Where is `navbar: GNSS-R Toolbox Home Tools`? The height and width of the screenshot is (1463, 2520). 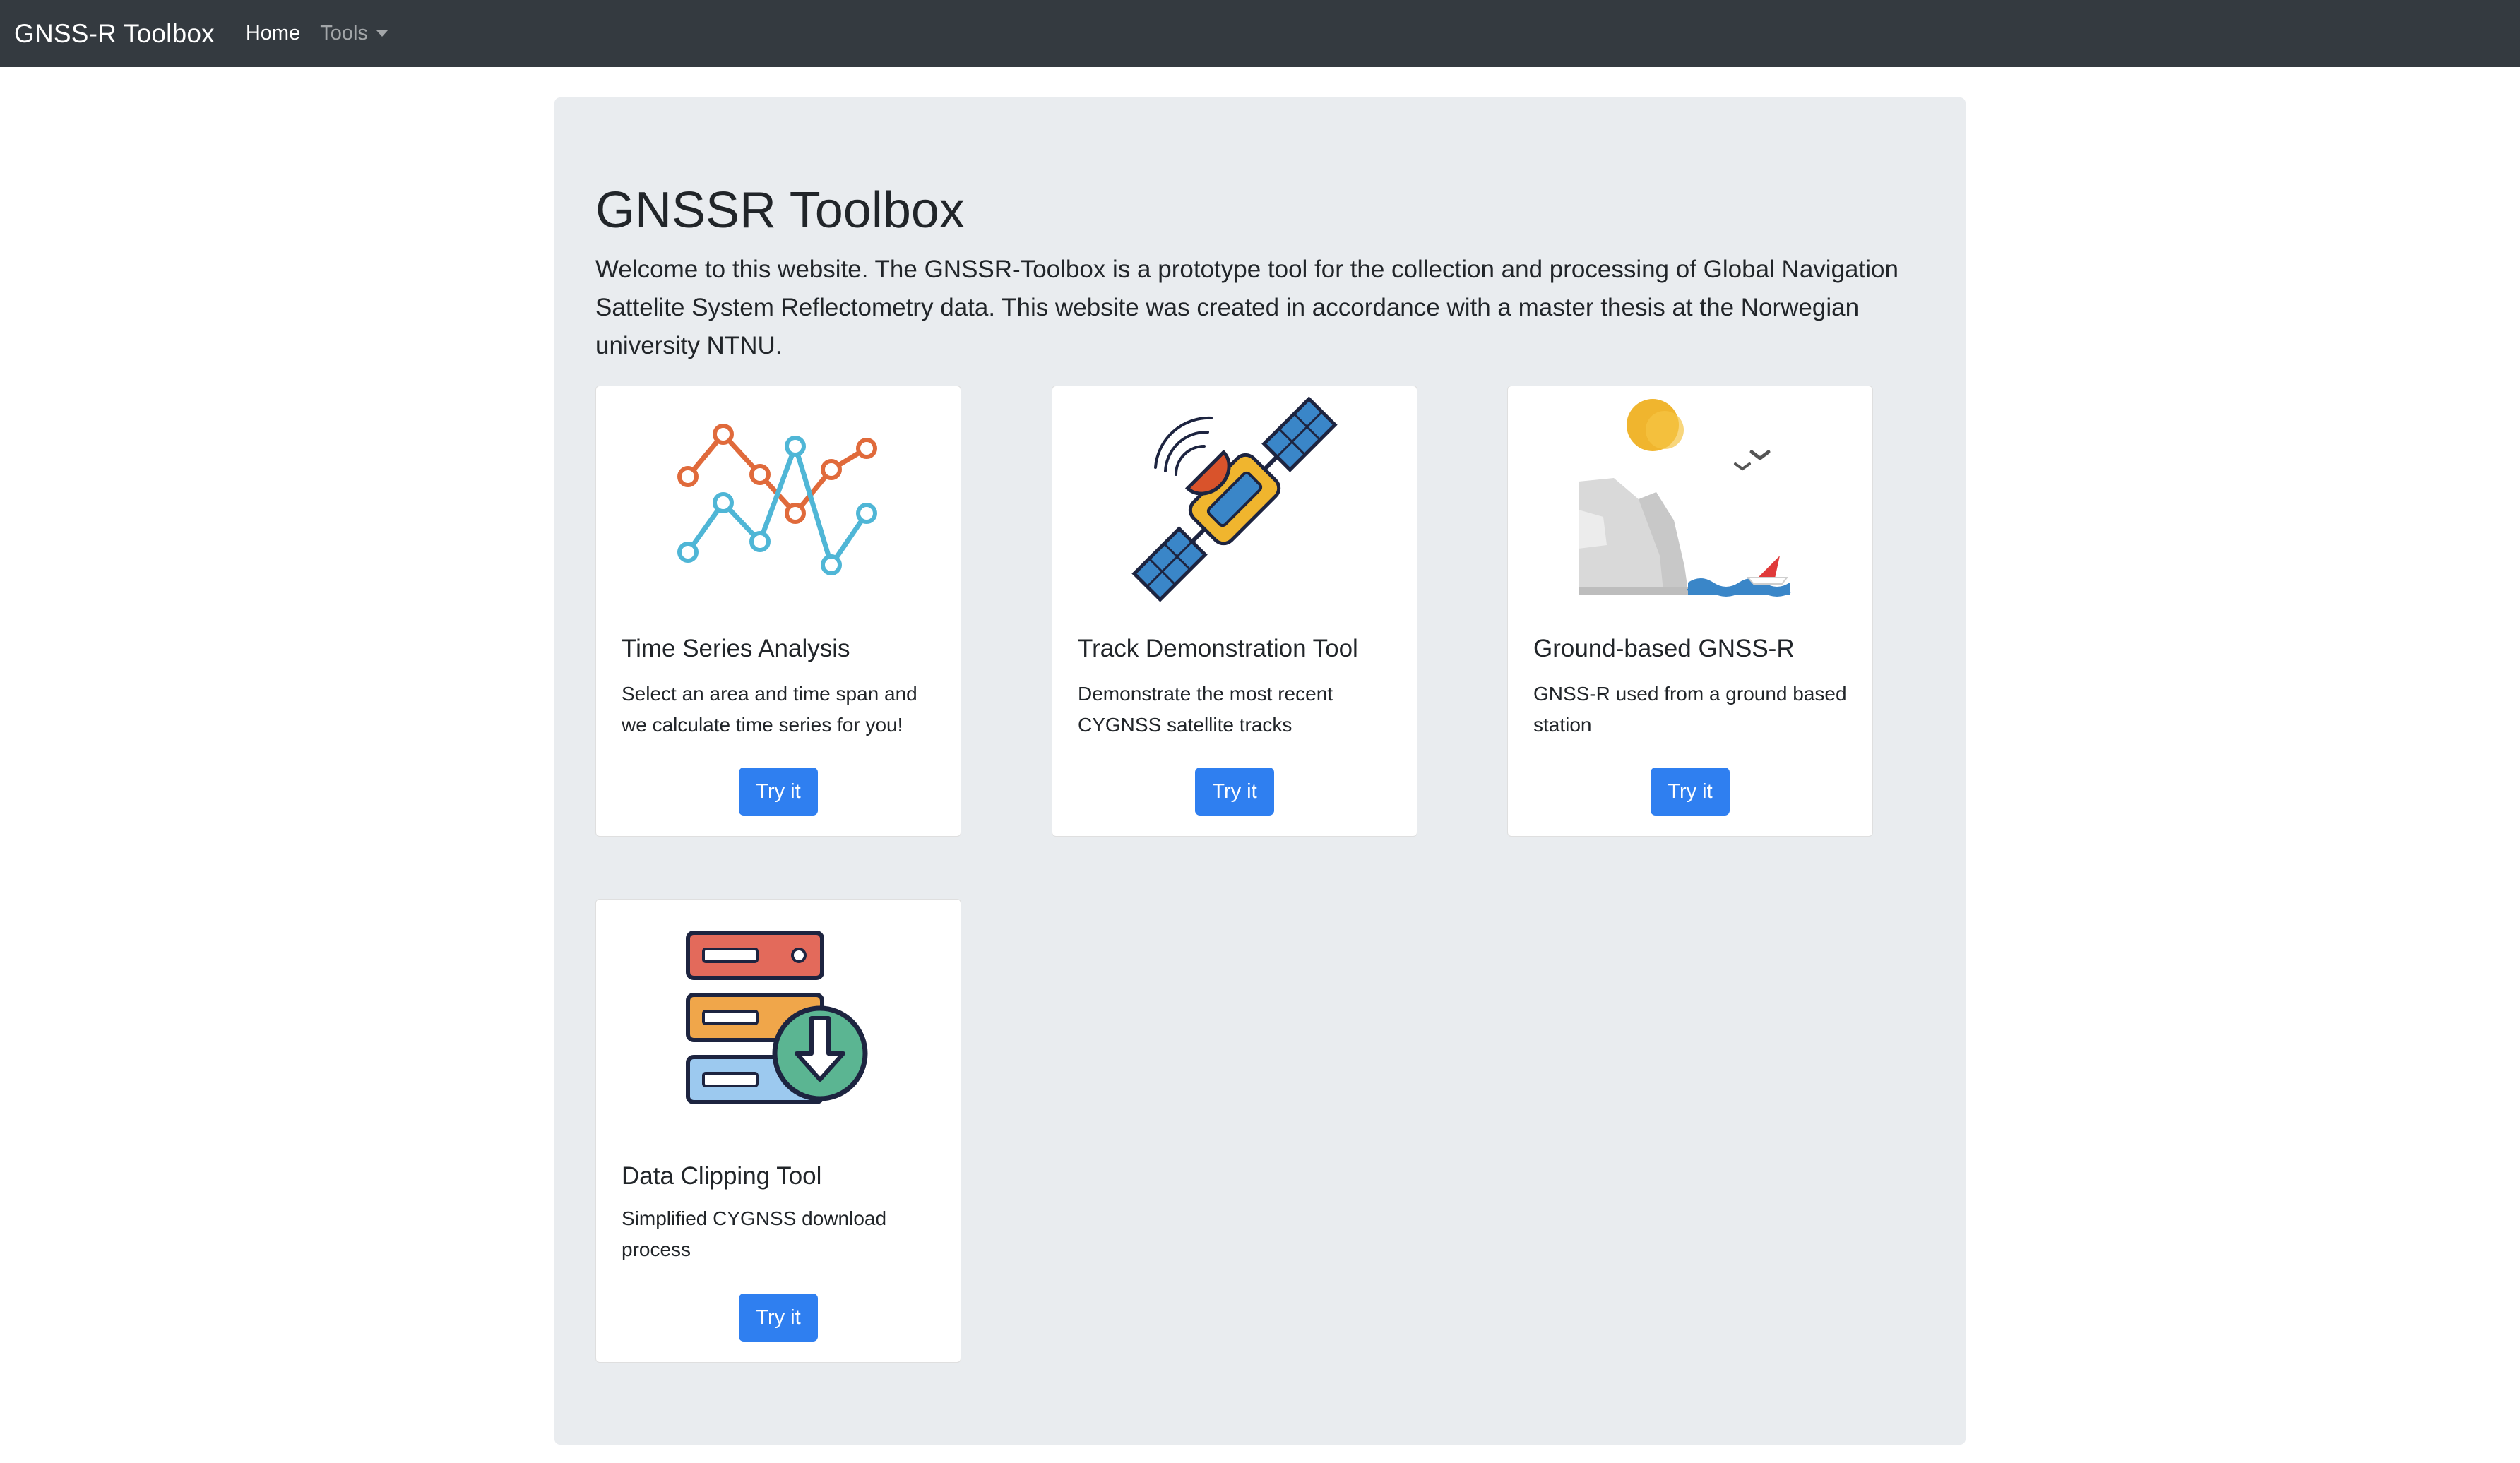
navbar: GNSS-R Toolbox Home Tools is located at coordinates (1260, 33).